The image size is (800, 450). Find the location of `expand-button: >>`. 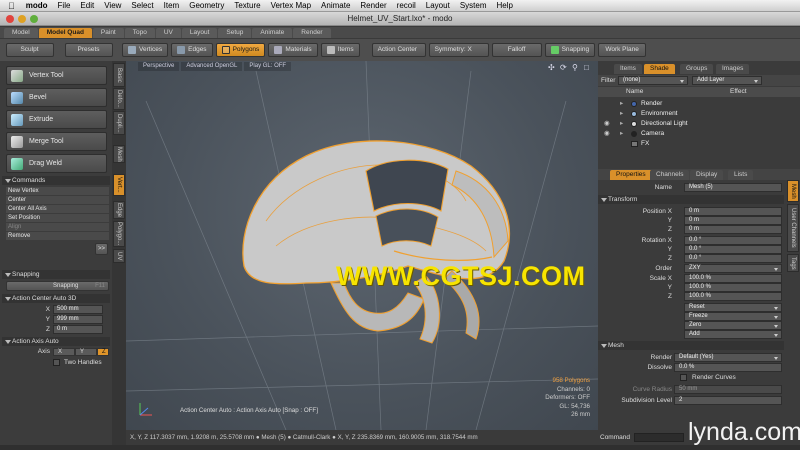

expand-button: >> is located at coordinates (102, 249).